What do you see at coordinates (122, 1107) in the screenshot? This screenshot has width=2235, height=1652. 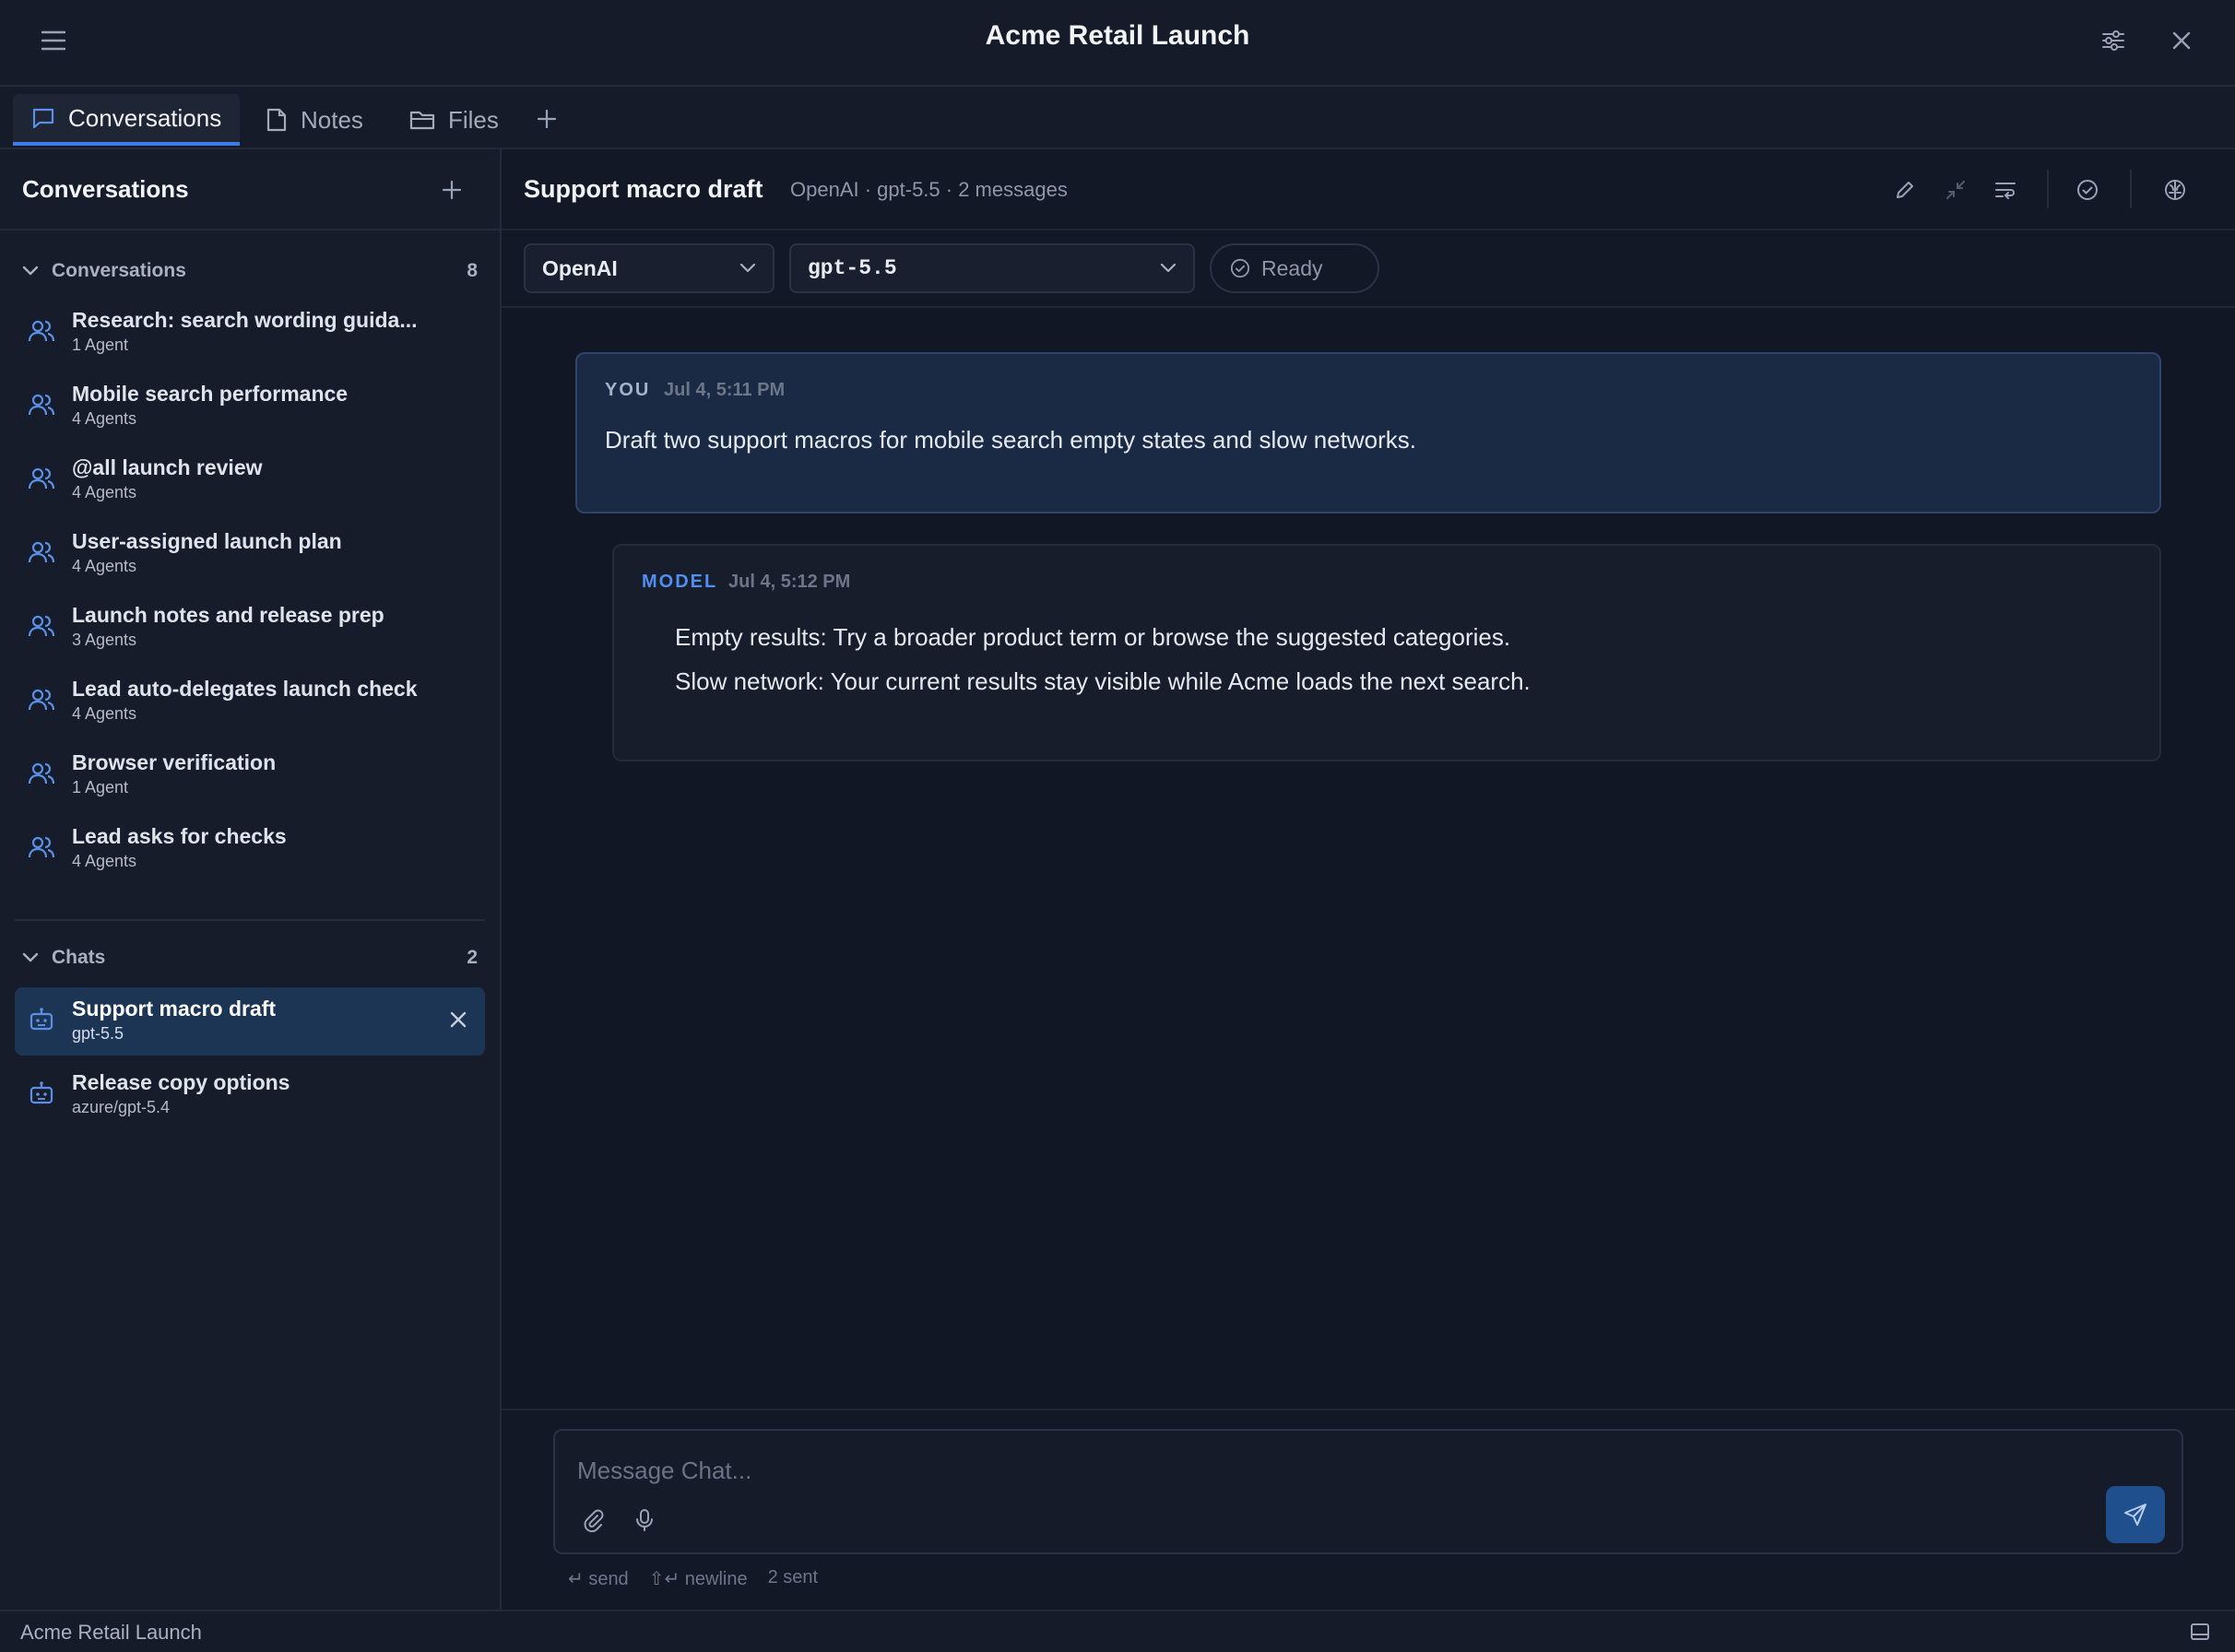 I see `chat-model: azure/gpt-5.4` at bounding box center [122, 1107].